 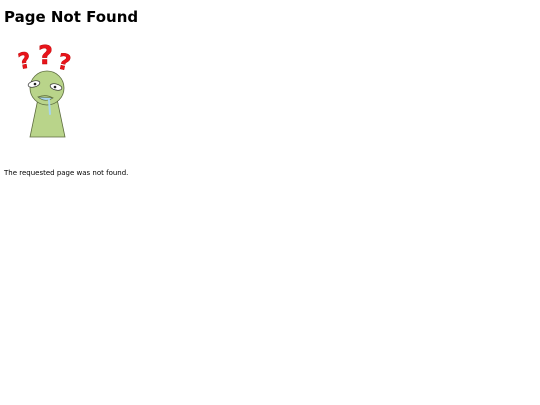 I want to click on confused-figure-icon: ? ? ?, so click(x=47, y=91).